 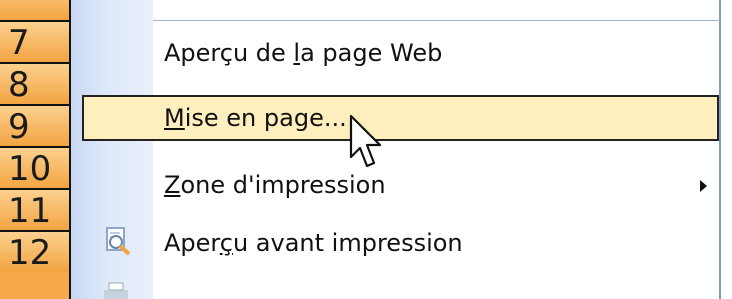 I want to click on print-preview-icon, so click(x=118, y=241).